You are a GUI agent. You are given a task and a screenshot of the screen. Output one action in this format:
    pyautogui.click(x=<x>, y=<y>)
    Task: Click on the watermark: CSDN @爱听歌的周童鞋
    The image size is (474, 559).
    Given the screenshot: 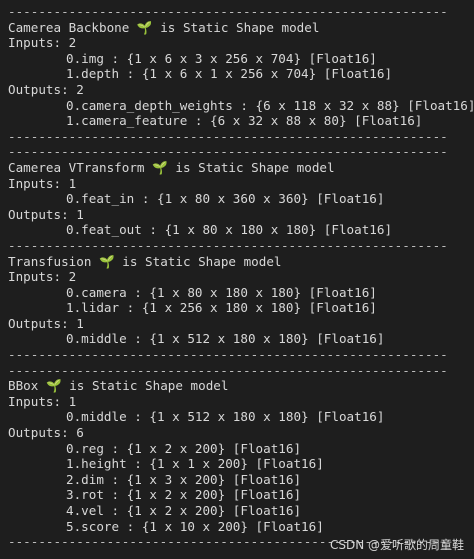 What is the action you would take?
    pyautogui.click(x=396, y=545)
    